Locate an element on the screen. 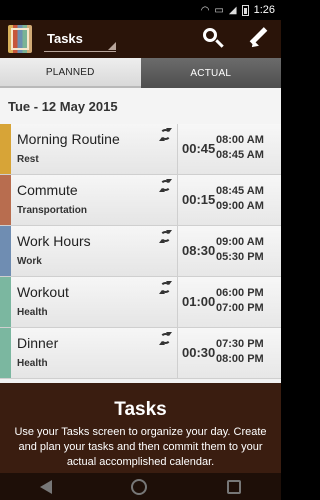 The image size is (320, 500). task-info: Work Hours Work is located at coordinates (94, 251).